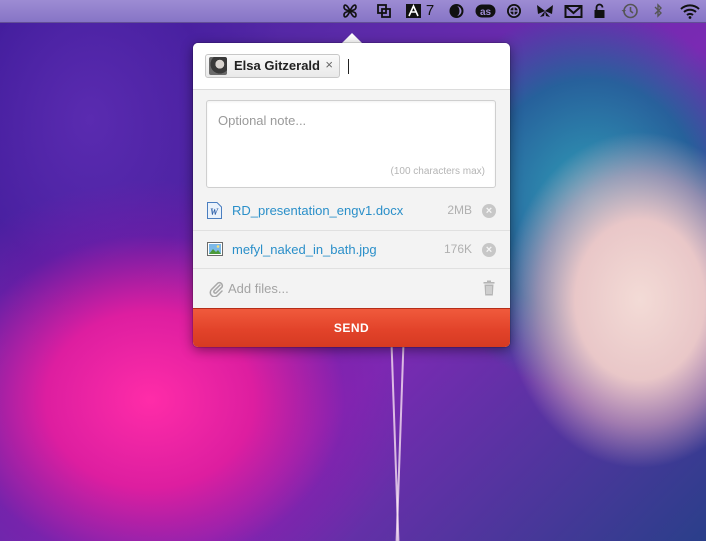 The height and width of the screenshot is (541, 706). What do you see at coordinates (351, 327) in the screenshot?
I see `send-button: SEND` at bounding box center [351, 327].